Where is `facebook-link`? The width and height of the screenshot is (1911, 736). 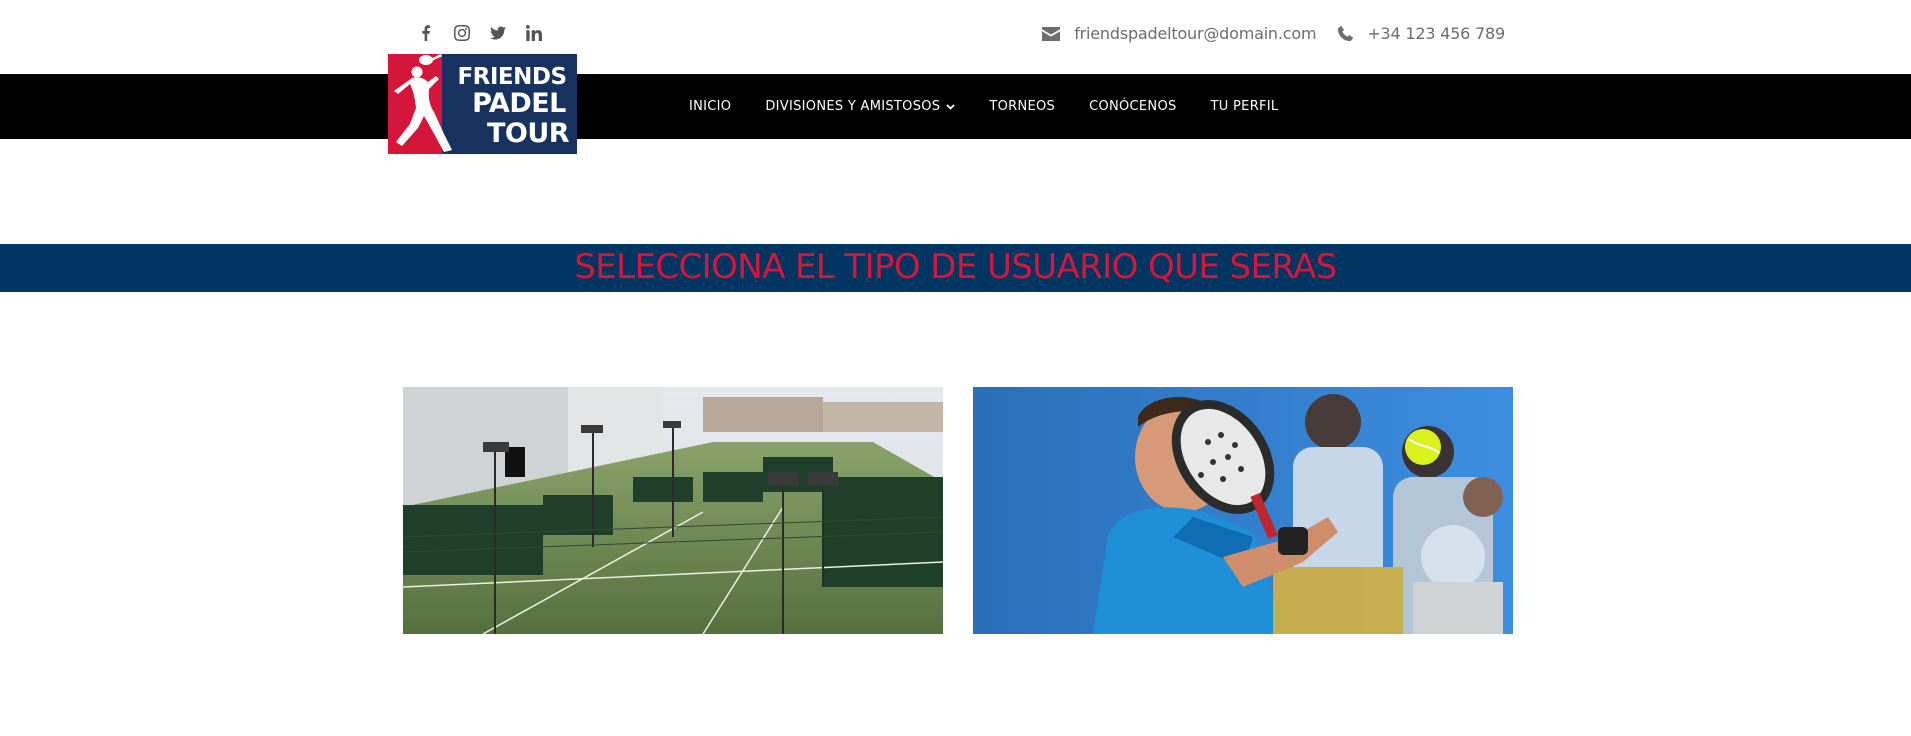 facebook-link is located at coordinates (426, 33).